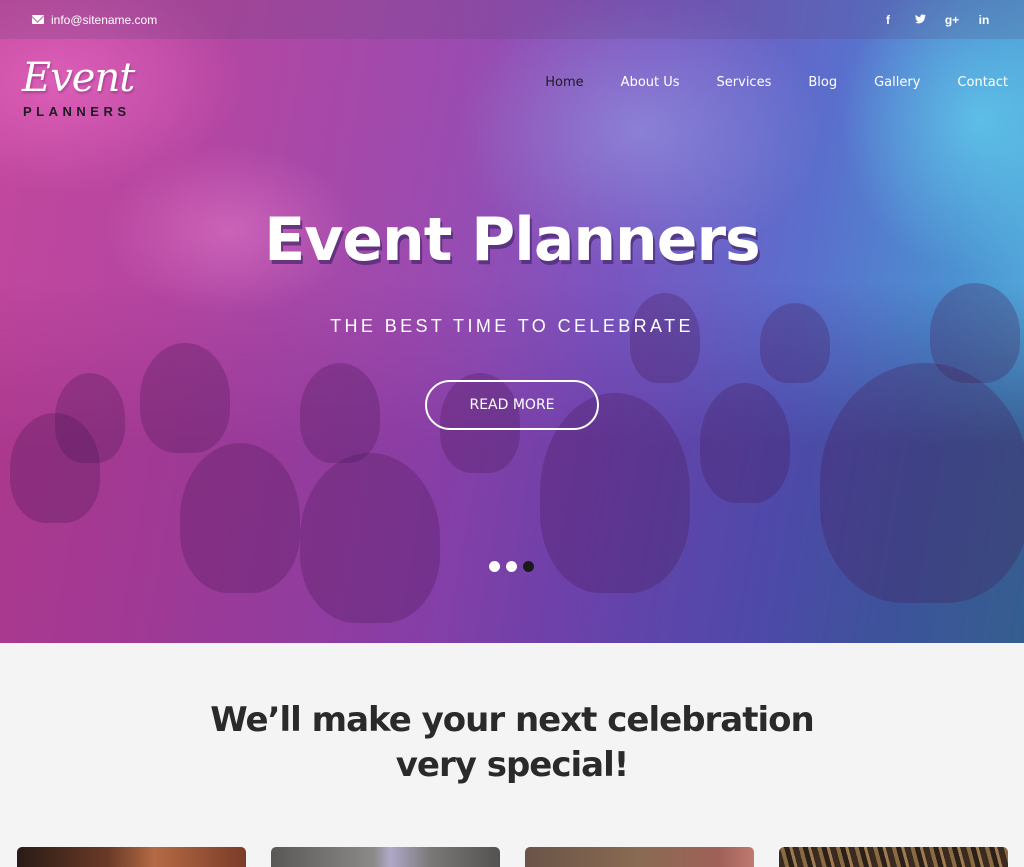  Describe the element at coordinates (38, 19) in the screenshot. I see `envelope-icon` at that location.